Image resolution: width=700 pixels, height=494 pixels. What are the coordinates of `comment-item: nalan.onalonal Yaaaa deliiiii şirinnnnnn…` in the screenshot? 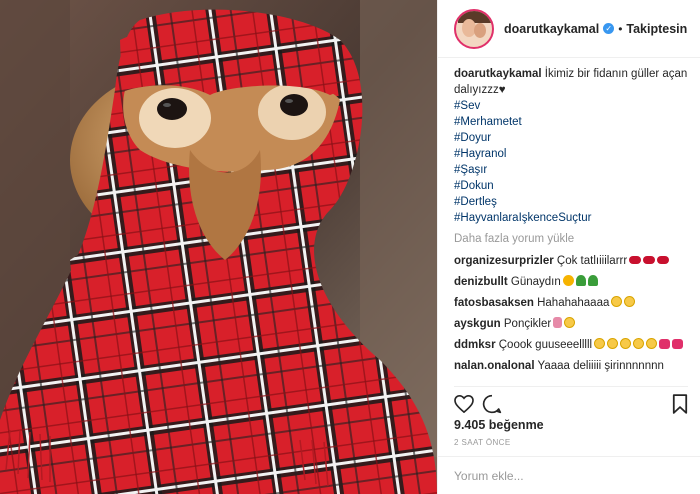 It's located at (572, 366).